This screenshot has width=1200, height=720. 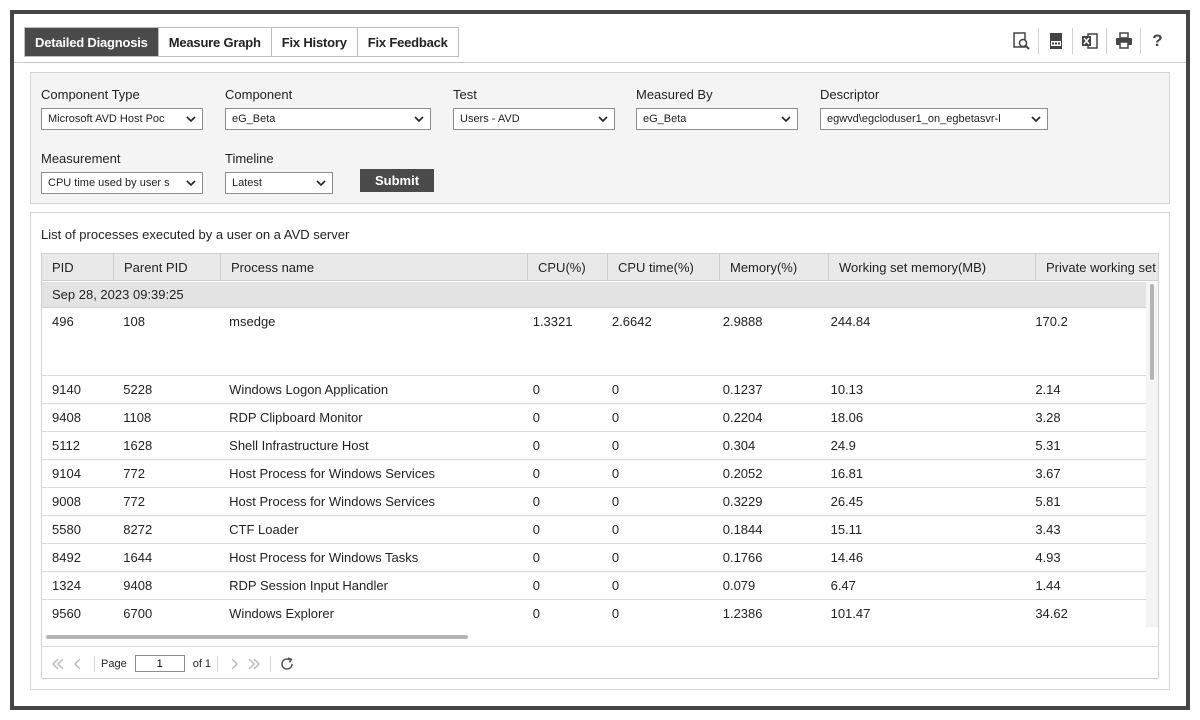 What do you see at coordinates (159, 663) in the screenshot?
I see `page-number-input` at bounding box center [159, 663].